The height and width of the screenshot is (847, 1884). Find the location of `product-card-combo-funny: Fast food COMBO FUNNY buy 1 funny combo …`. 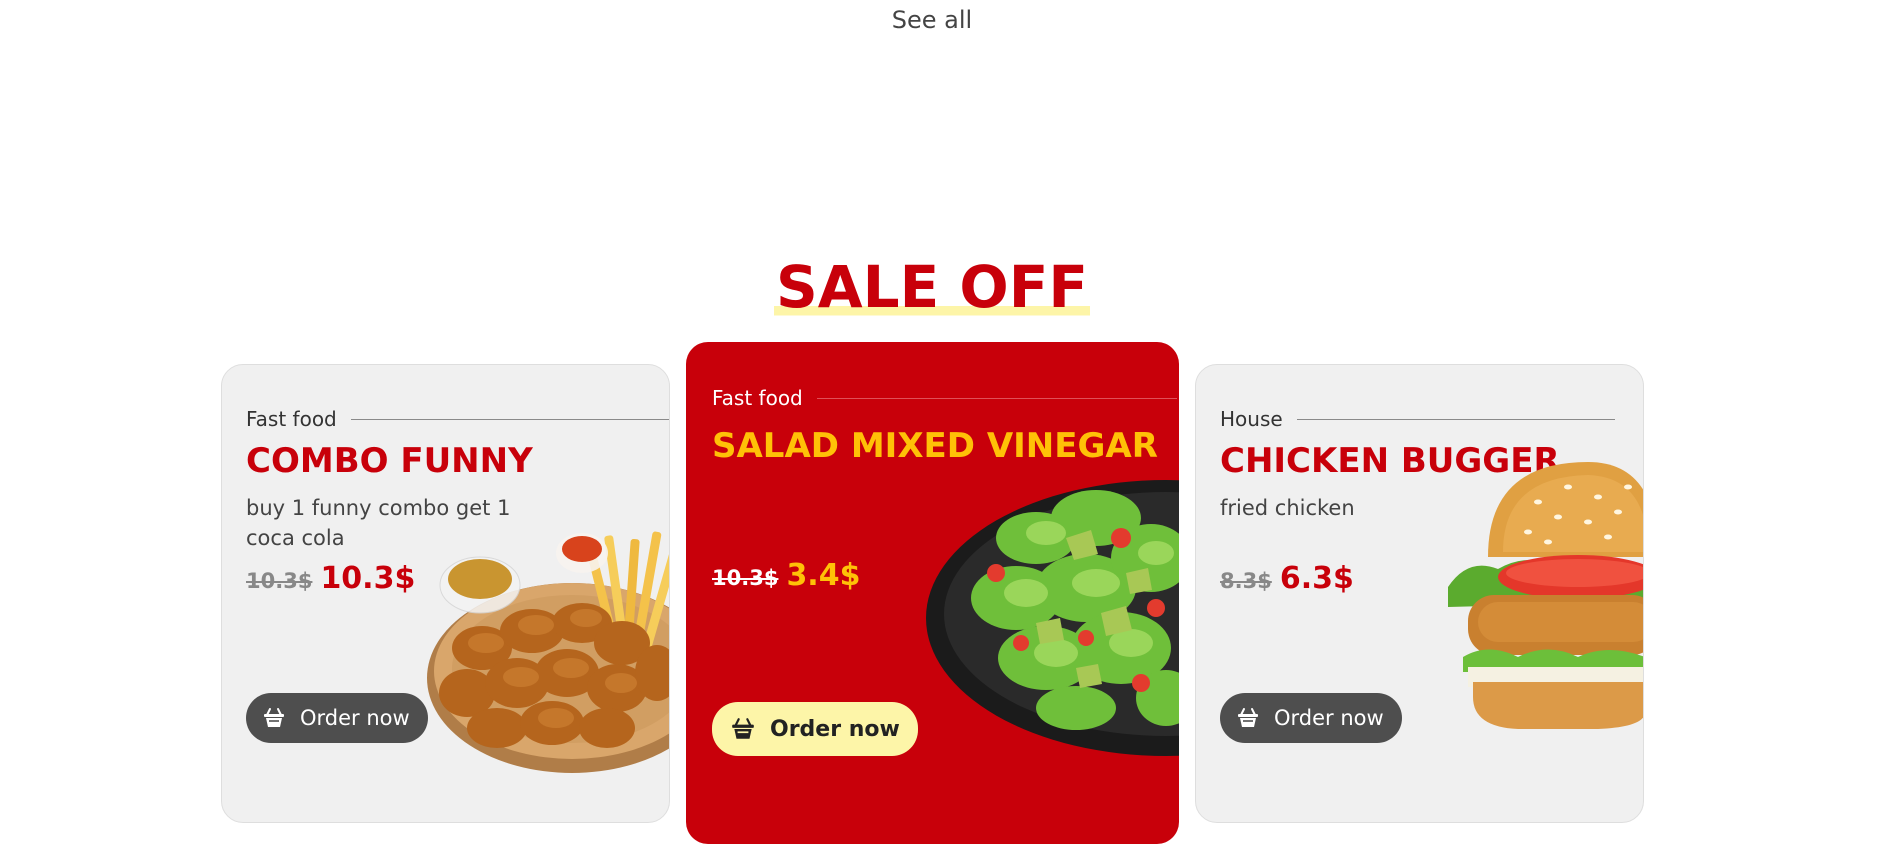

product-card-combo-funny: Fast food COMBO FUNNY buy 1 funny combo … is located at coordinates (445, 593).